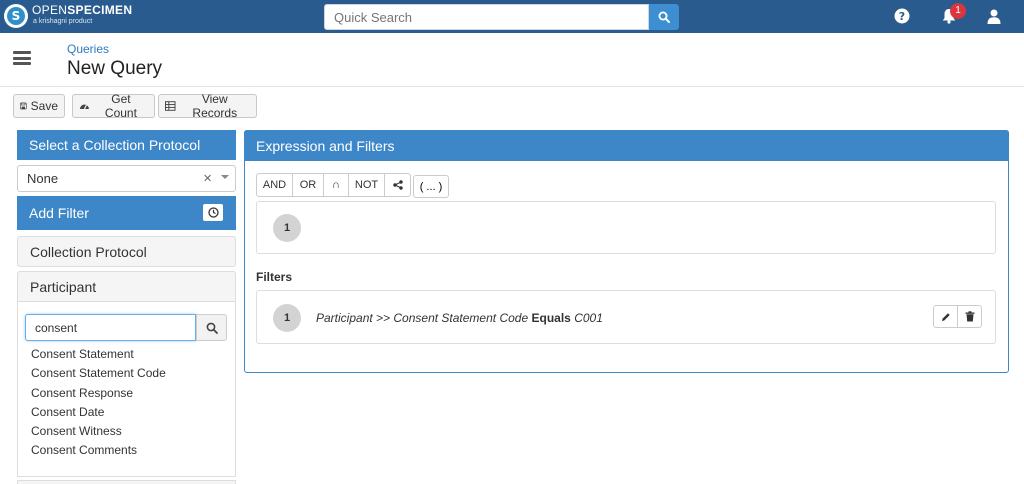 The height and width of the screenshot is (484, 1024). Describe the element at coordinates (274, 277) in the screenshot. I see `filters-heading: Filters` at that location.